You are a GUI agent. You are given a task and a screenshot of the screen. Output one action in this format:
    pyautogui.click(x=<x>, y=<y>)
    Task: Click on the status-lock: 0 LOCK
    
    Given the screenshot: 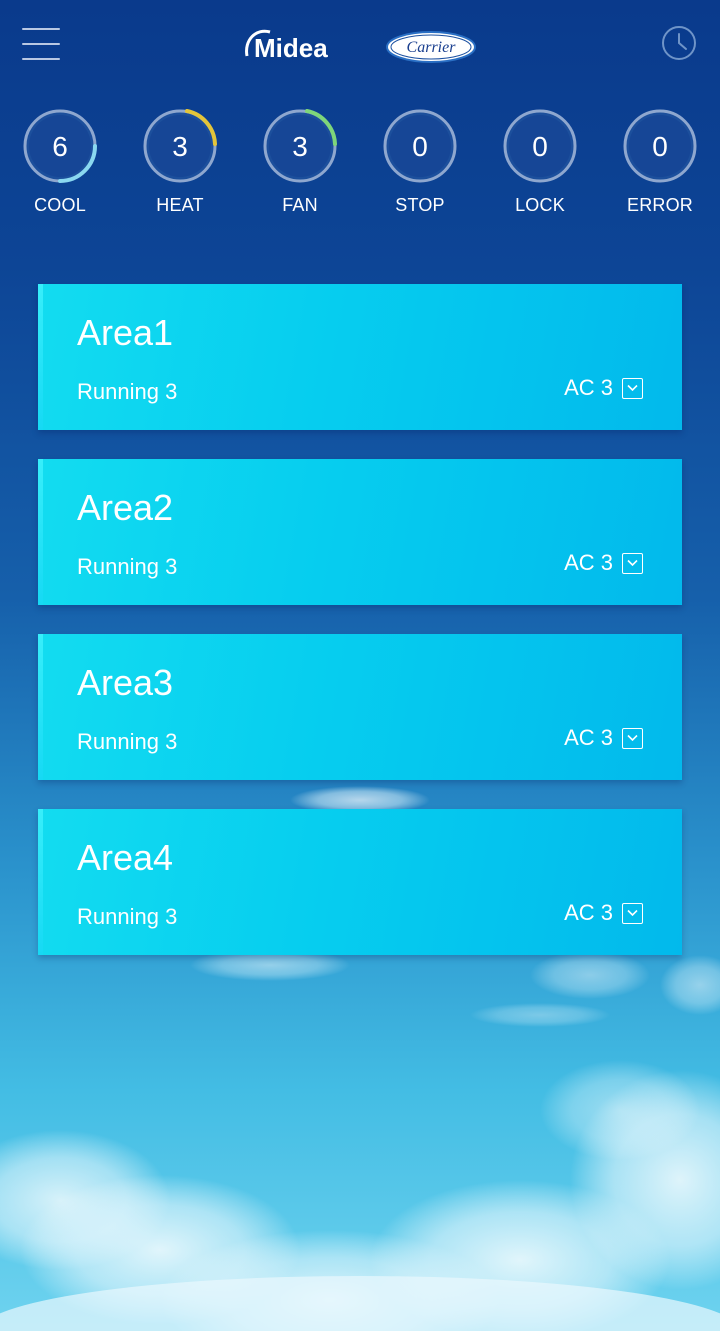 What is the action you would take?
    pyautogui.click(x=539, y=168)
    